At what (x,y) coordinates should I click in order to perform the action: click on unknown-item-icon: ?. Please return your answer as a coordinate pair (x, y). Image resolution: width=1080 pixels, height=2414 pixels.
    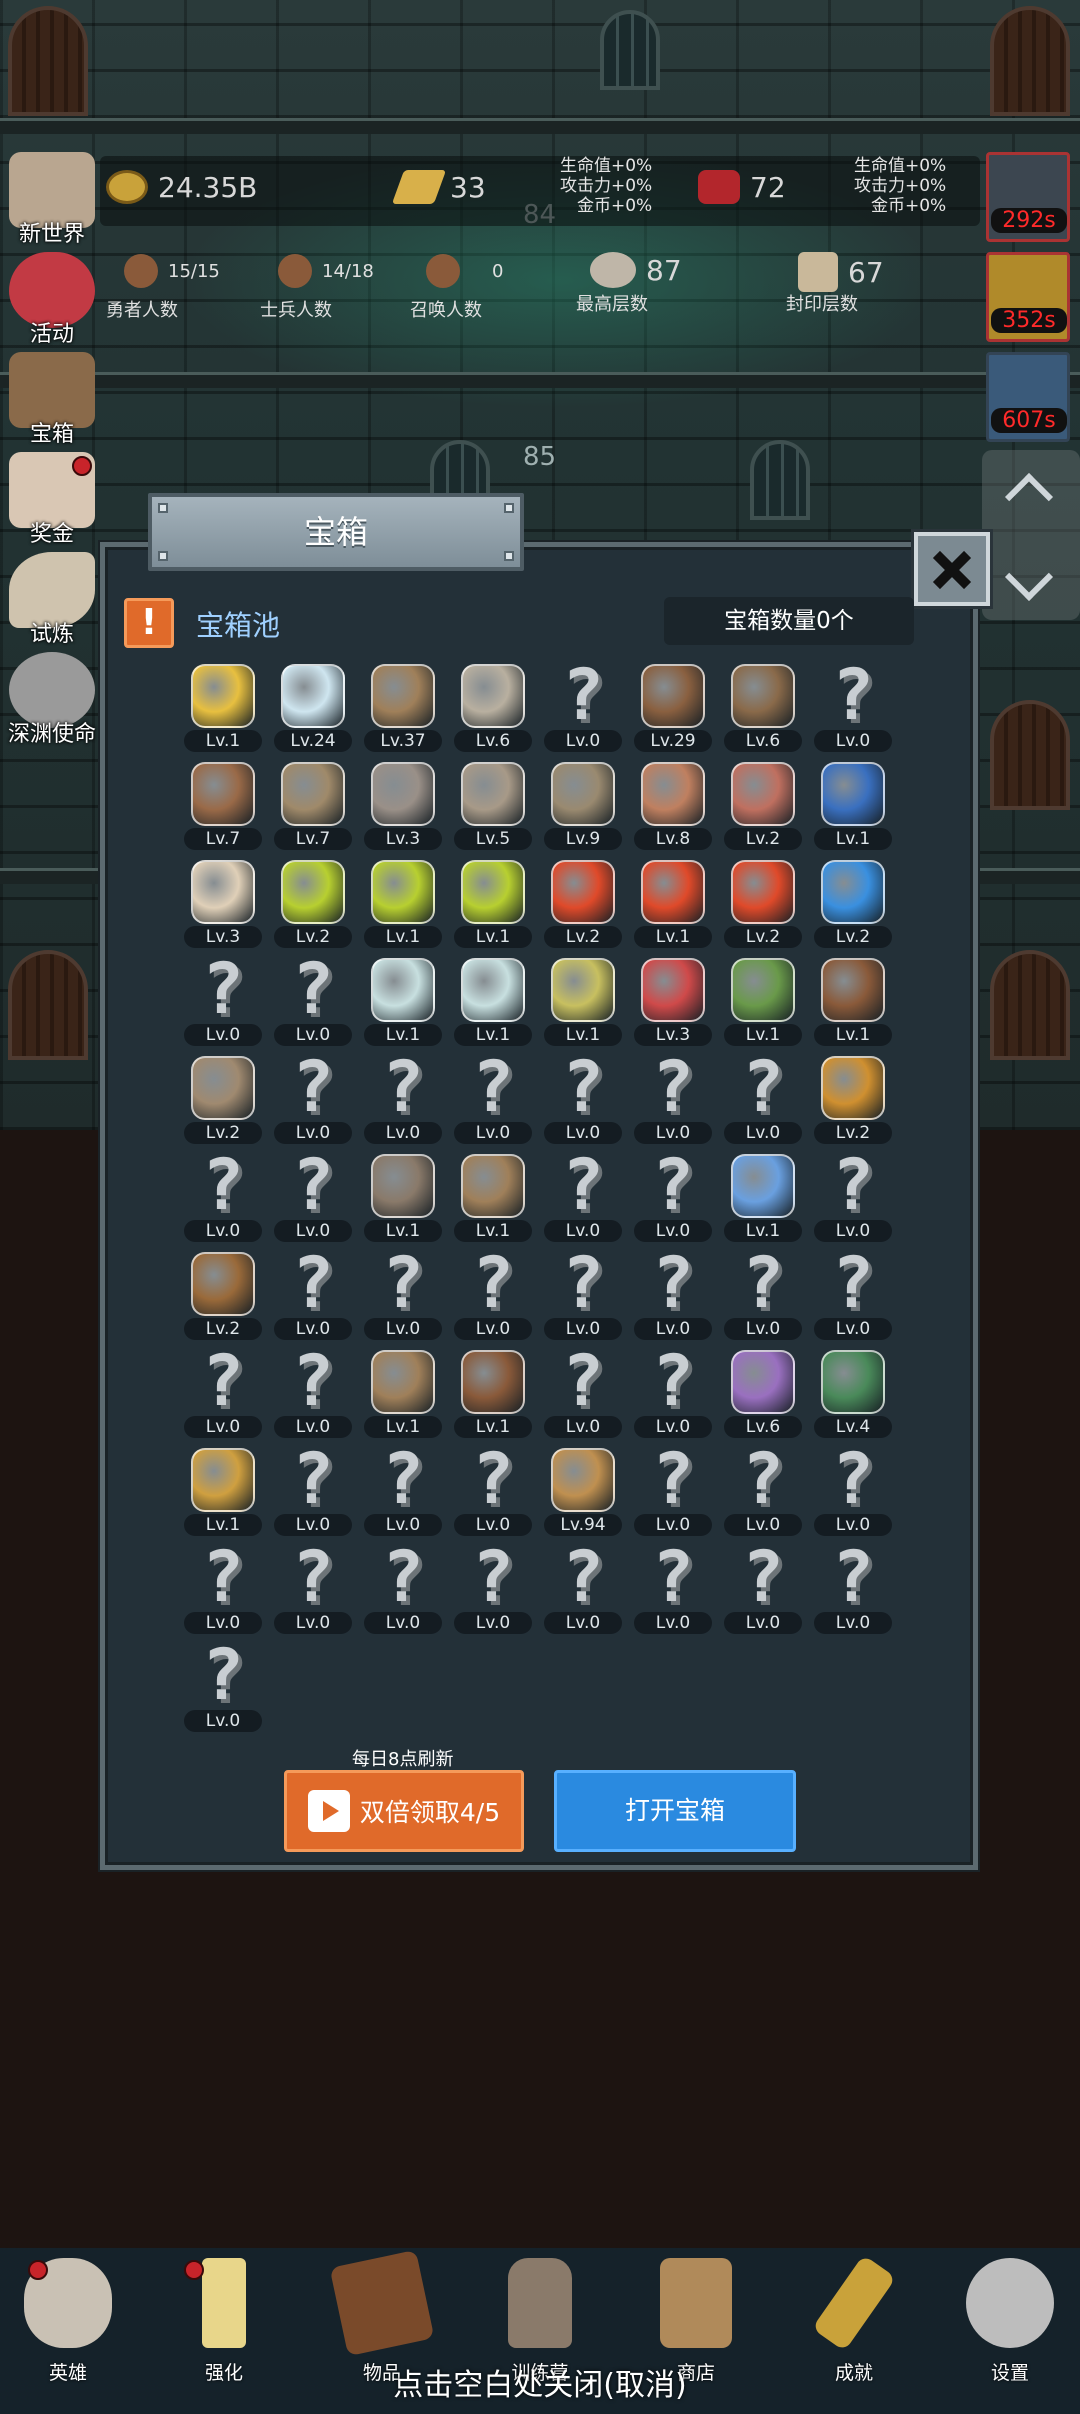
    Looking at the image, I should click on (313, 1087).